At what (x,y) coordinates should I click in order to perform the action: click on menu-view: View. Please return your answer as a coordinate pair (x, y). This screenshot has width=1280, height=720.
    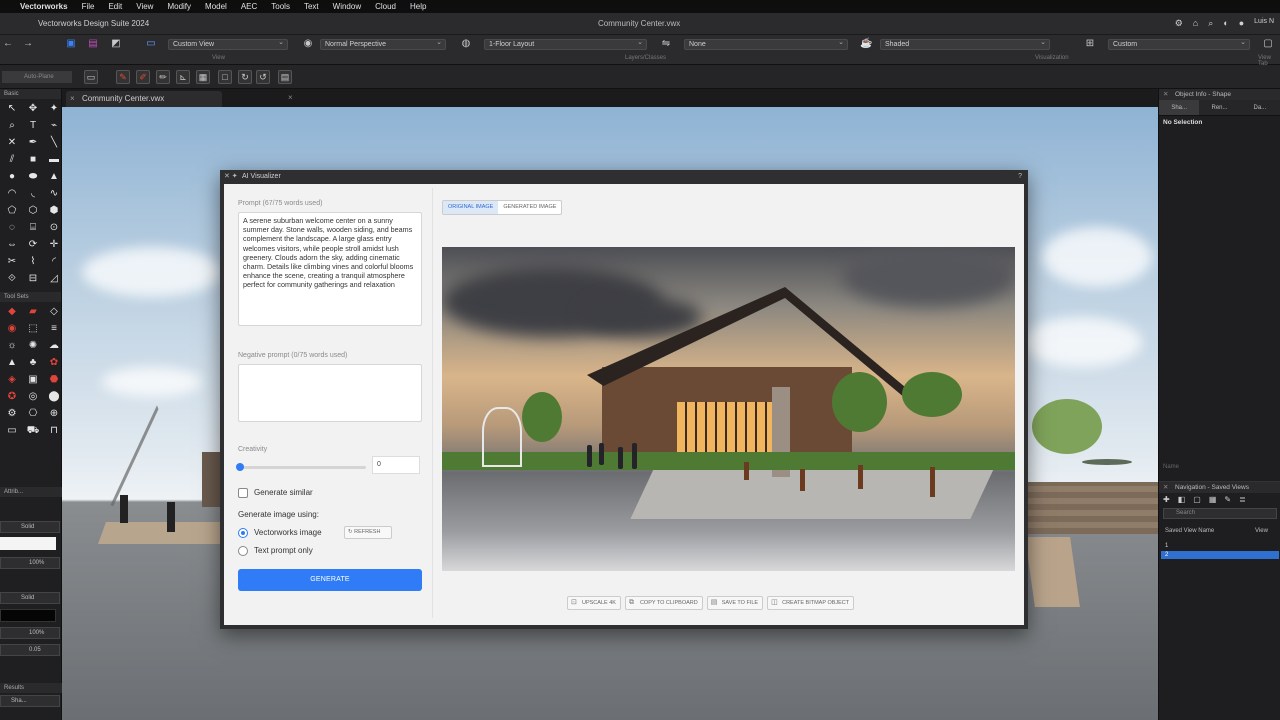
    Looking at the image, I should click on (144, 6).